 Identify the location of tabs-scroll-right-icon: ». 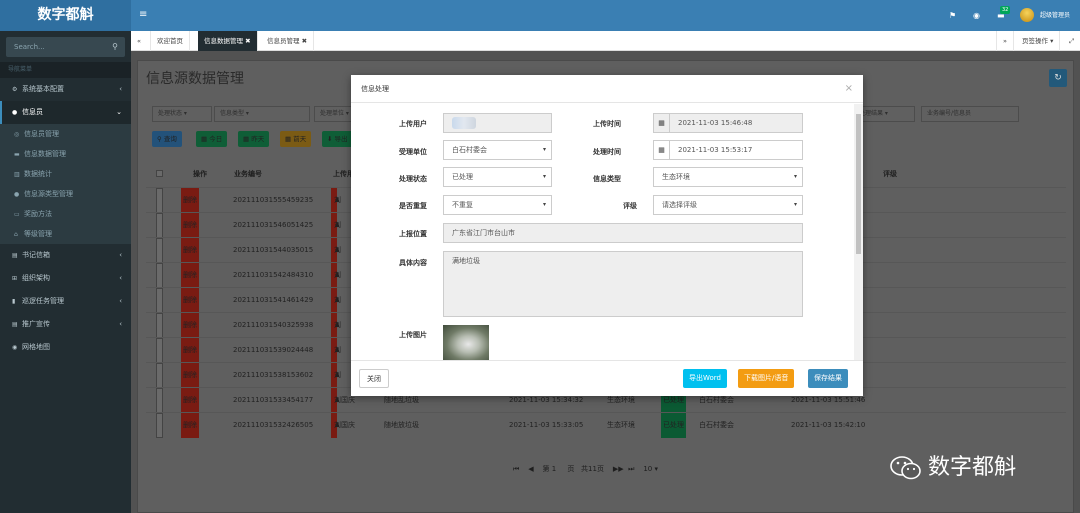
(1005, 41).